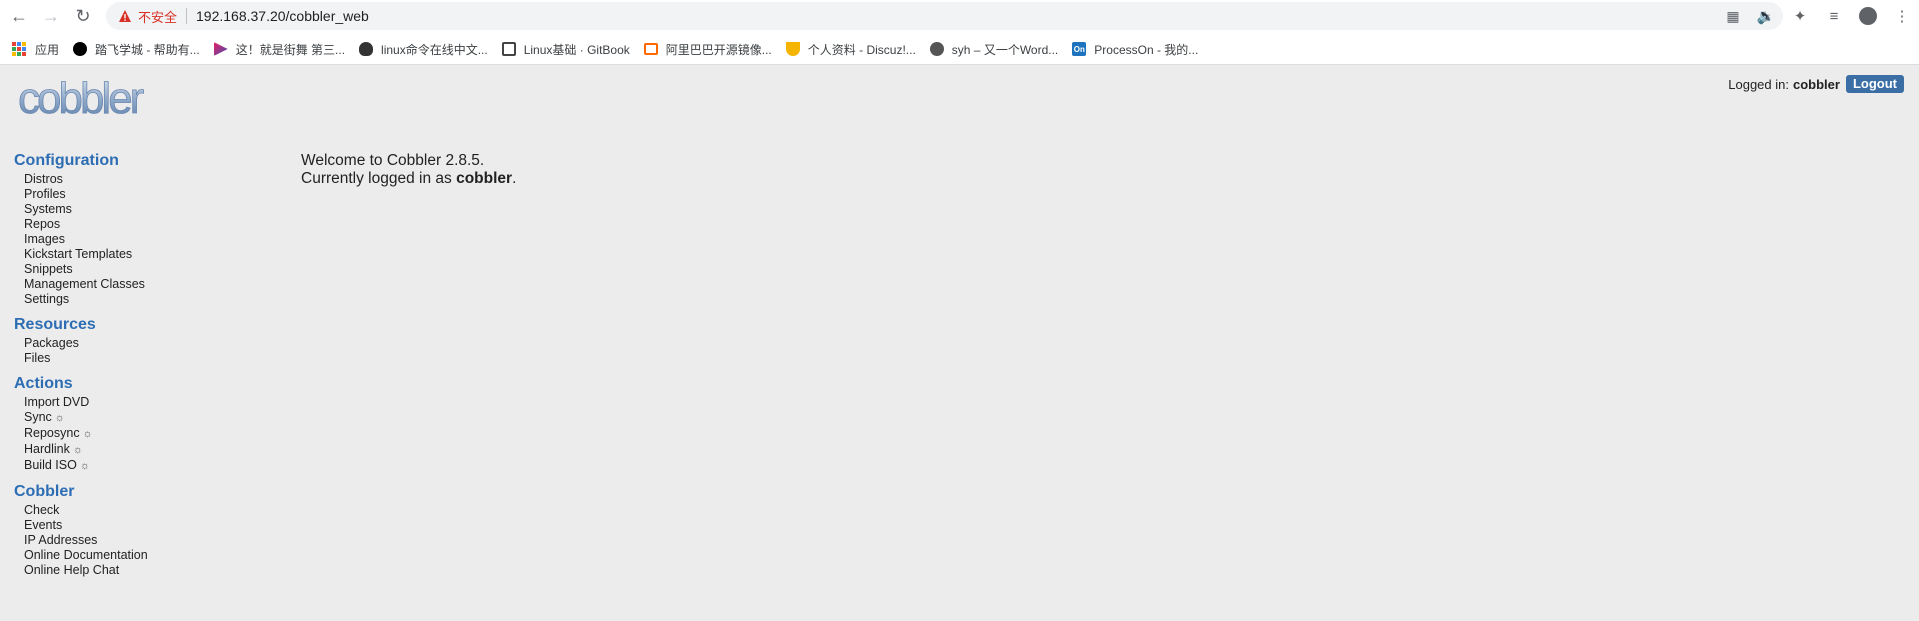 This screenshot has width=1919, height=621. Describe the element at coordinates (1733, 16) in the screenshot. I see `translate-icon: ▦` at that location.